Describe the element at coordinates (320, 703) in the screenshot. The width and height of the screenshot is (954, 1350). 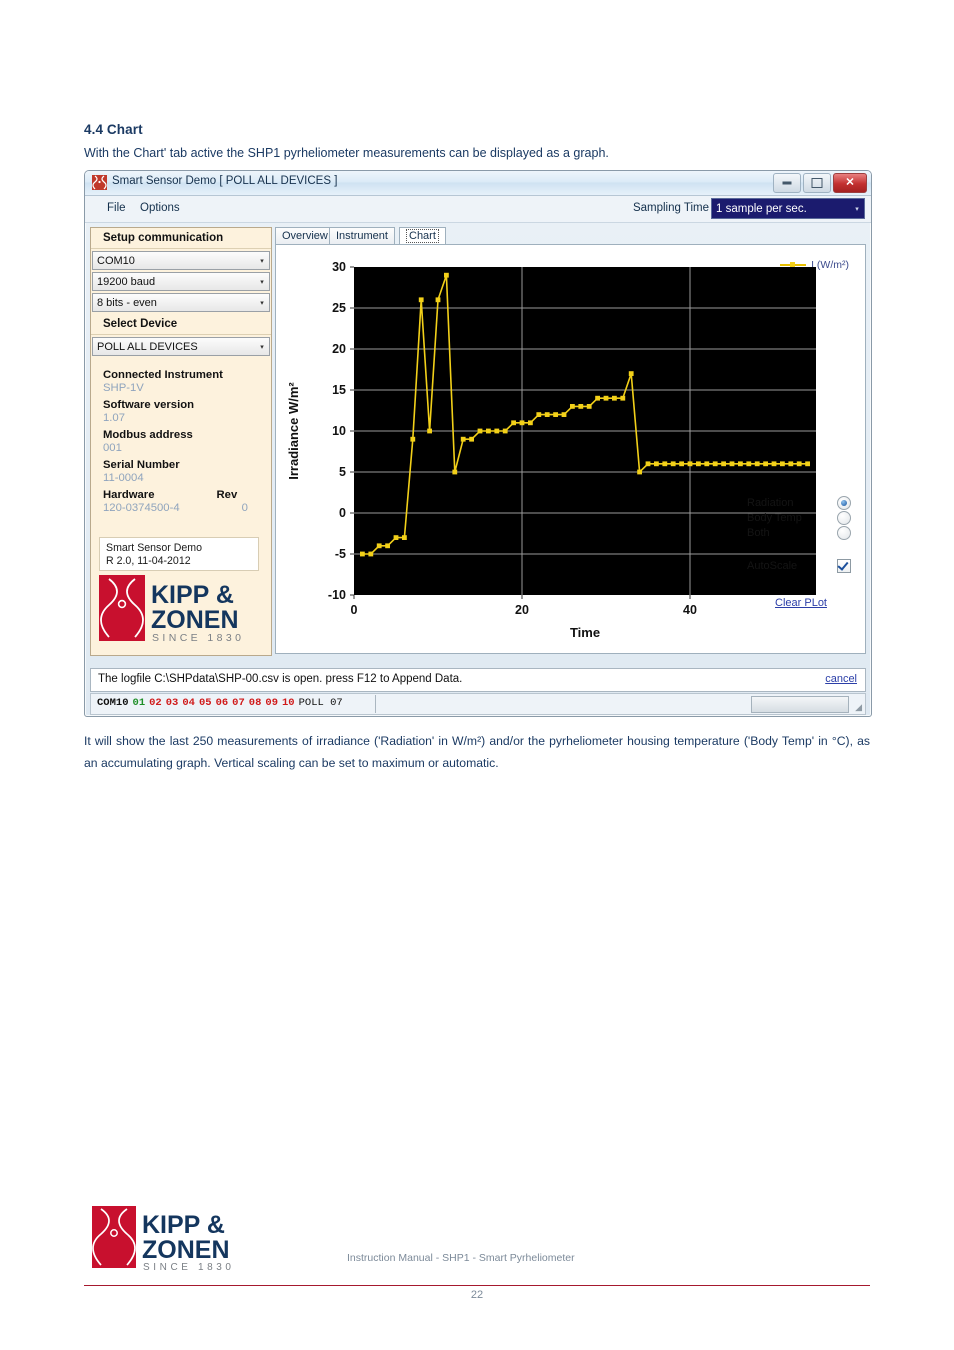
I see `poll-status-text: POLL 07` at that location.